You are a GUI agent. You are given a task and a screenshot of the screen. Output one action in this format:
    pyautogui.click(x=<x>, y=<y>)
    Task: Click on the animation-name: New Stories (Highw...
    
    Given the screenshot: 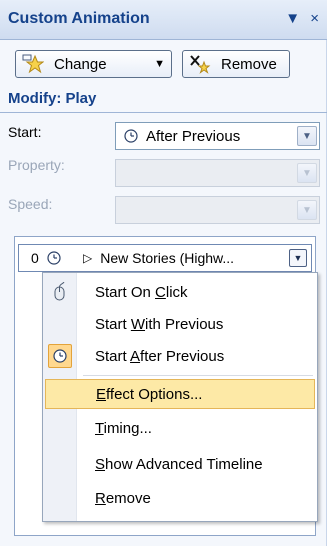 What is the action you would take?
    pyautogui.click(x=167, y=258)
    